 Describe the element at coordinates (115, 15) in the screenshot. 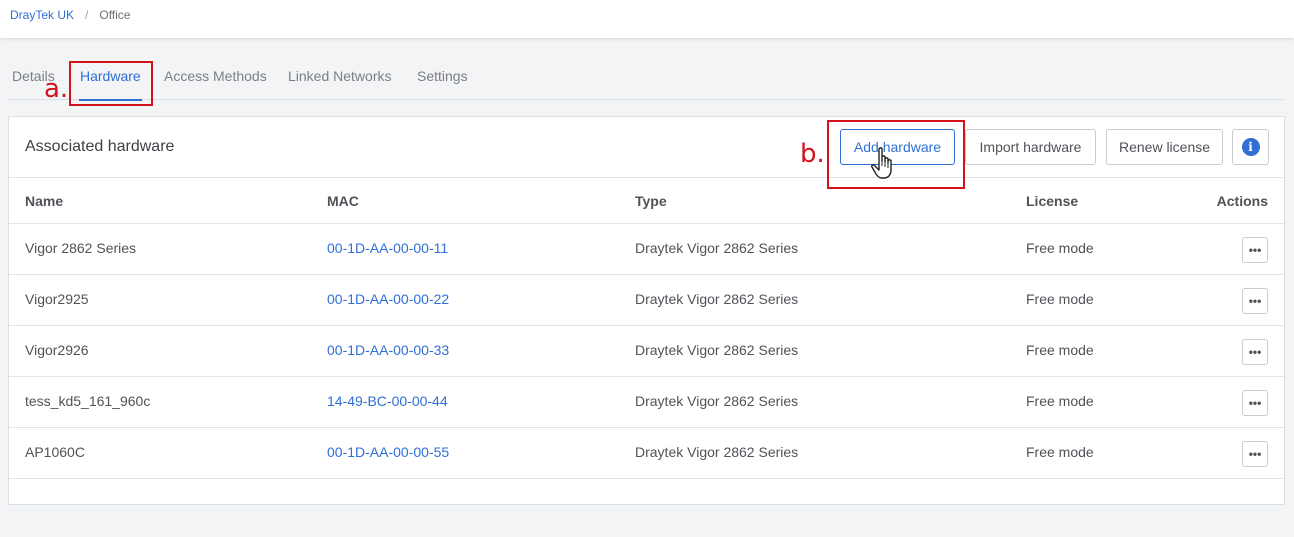

I see `breadcrumb-current: Office` at that location.